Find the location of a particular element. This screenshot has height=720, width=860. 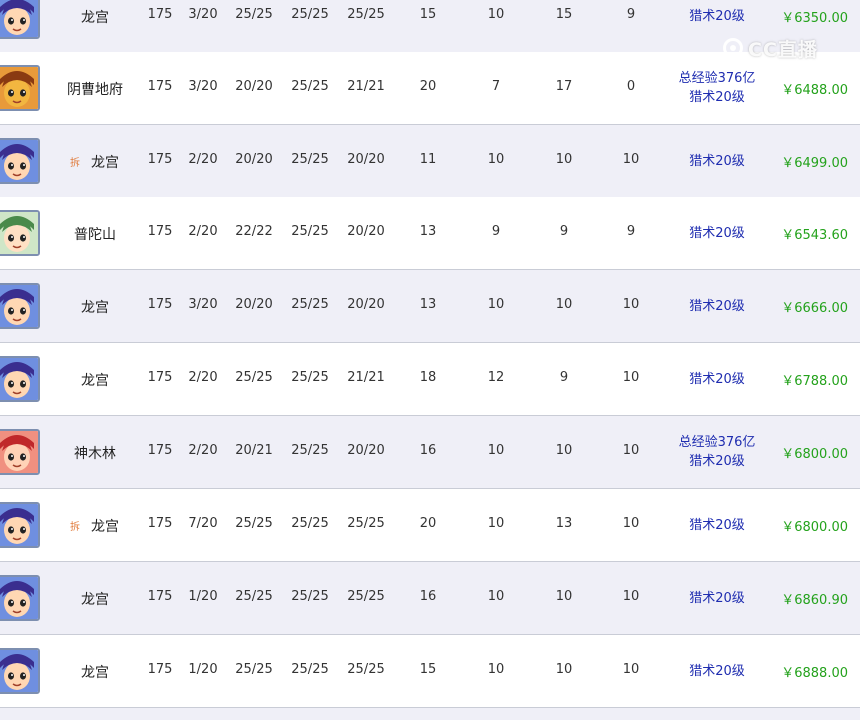

watermark: CC直播 is located at coordinates (778, 48).